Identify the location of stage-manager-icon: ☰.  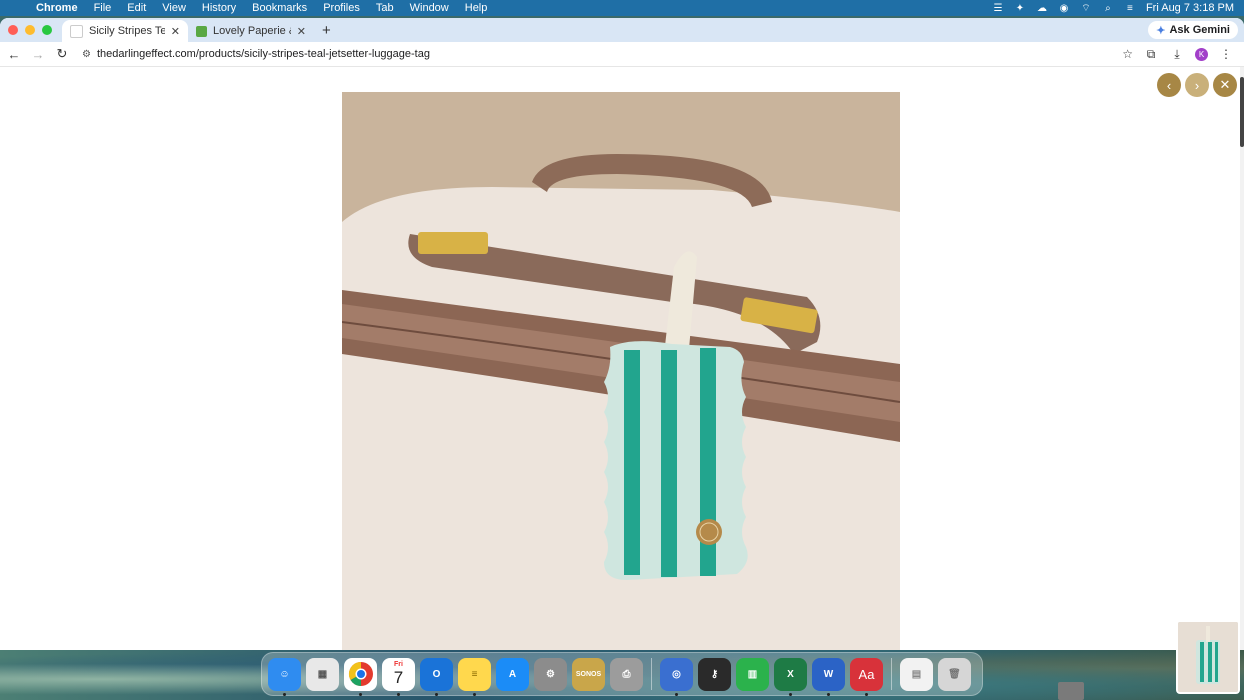
(998, 8).